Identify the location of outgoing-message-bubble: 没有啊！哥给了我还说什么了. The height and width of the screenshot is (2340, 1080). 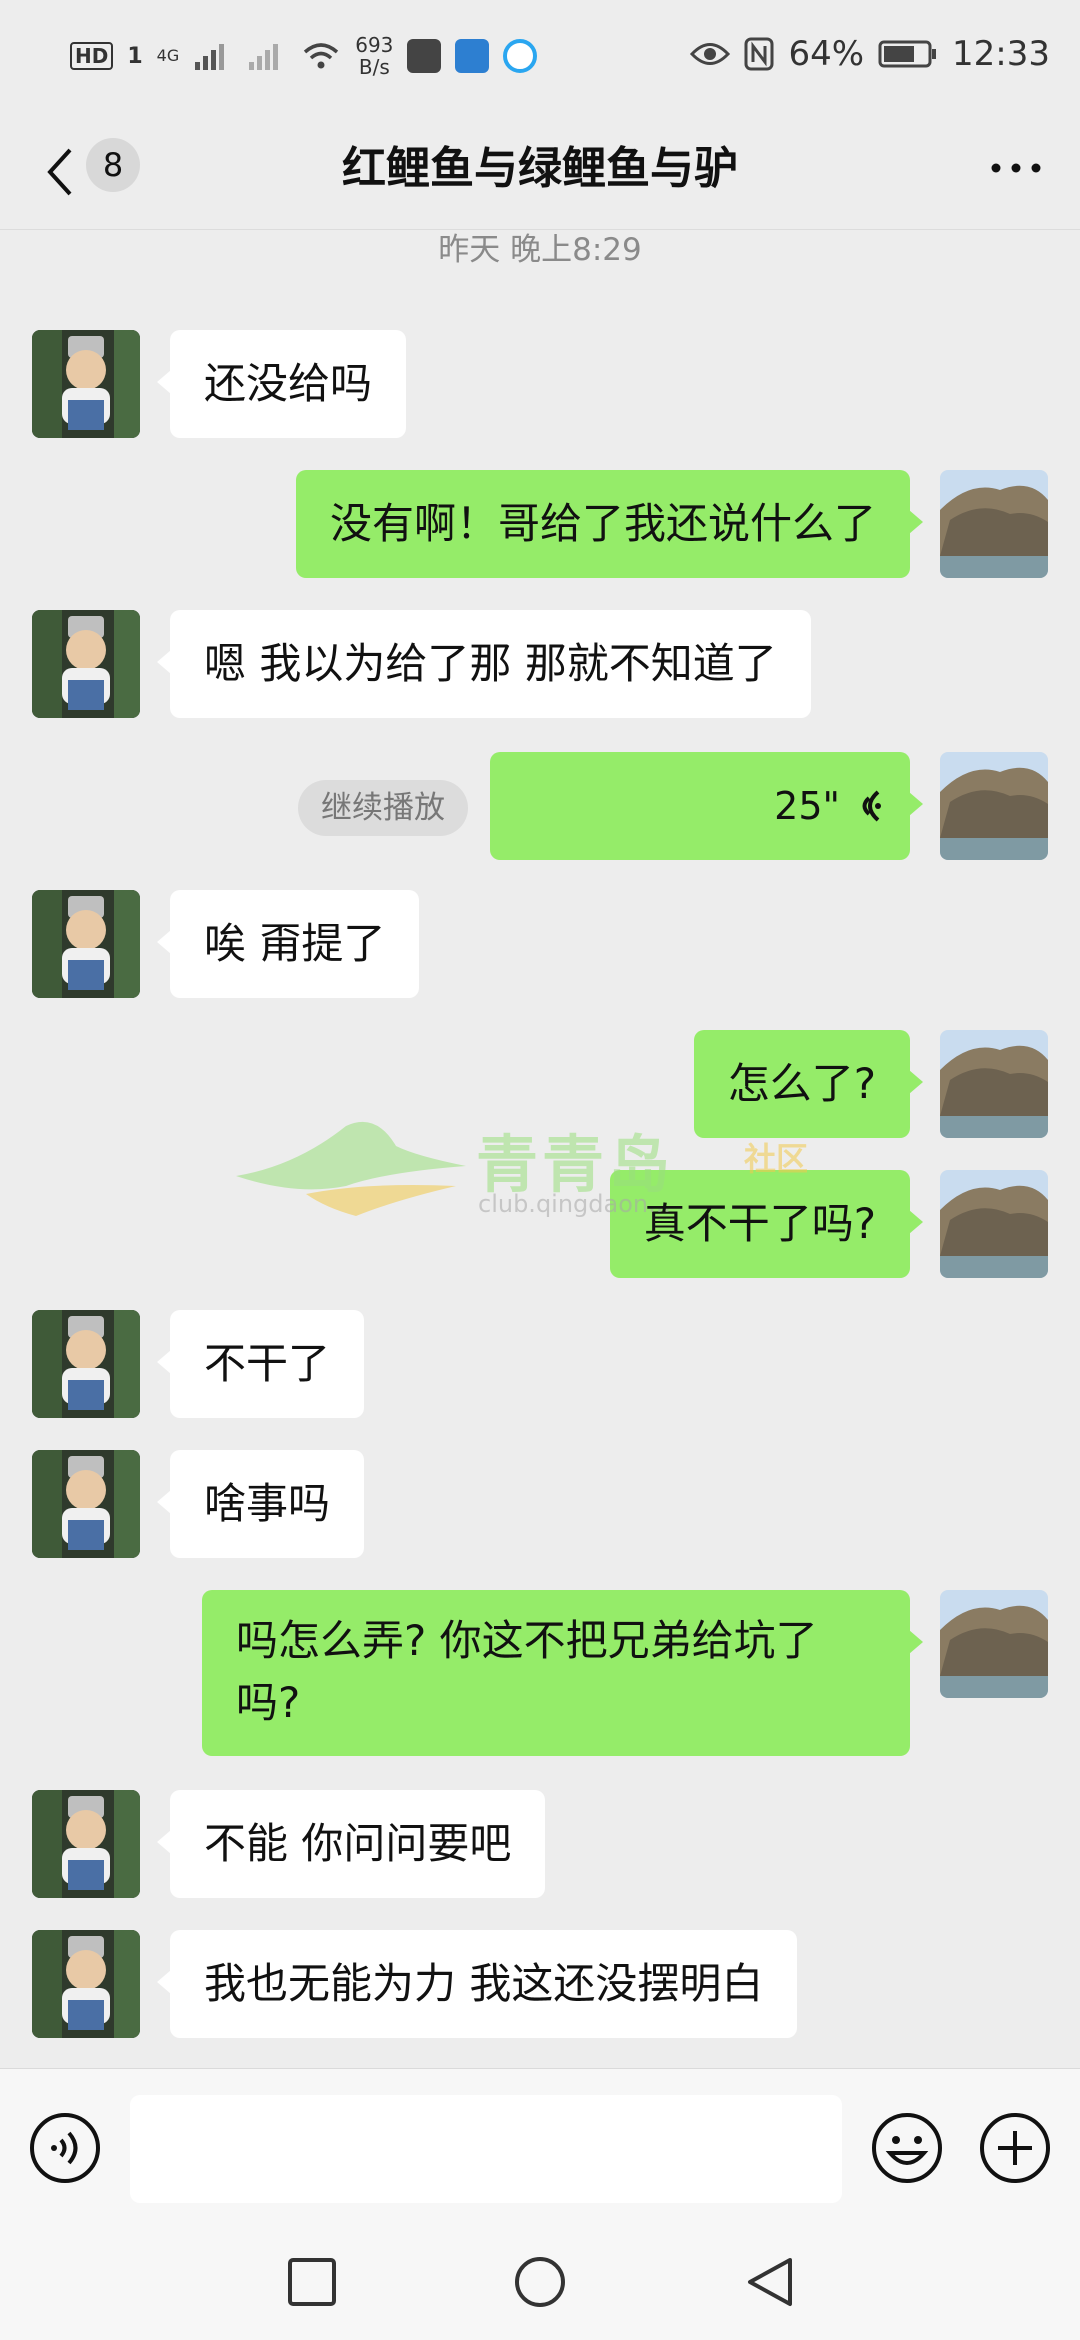
(609, 524).